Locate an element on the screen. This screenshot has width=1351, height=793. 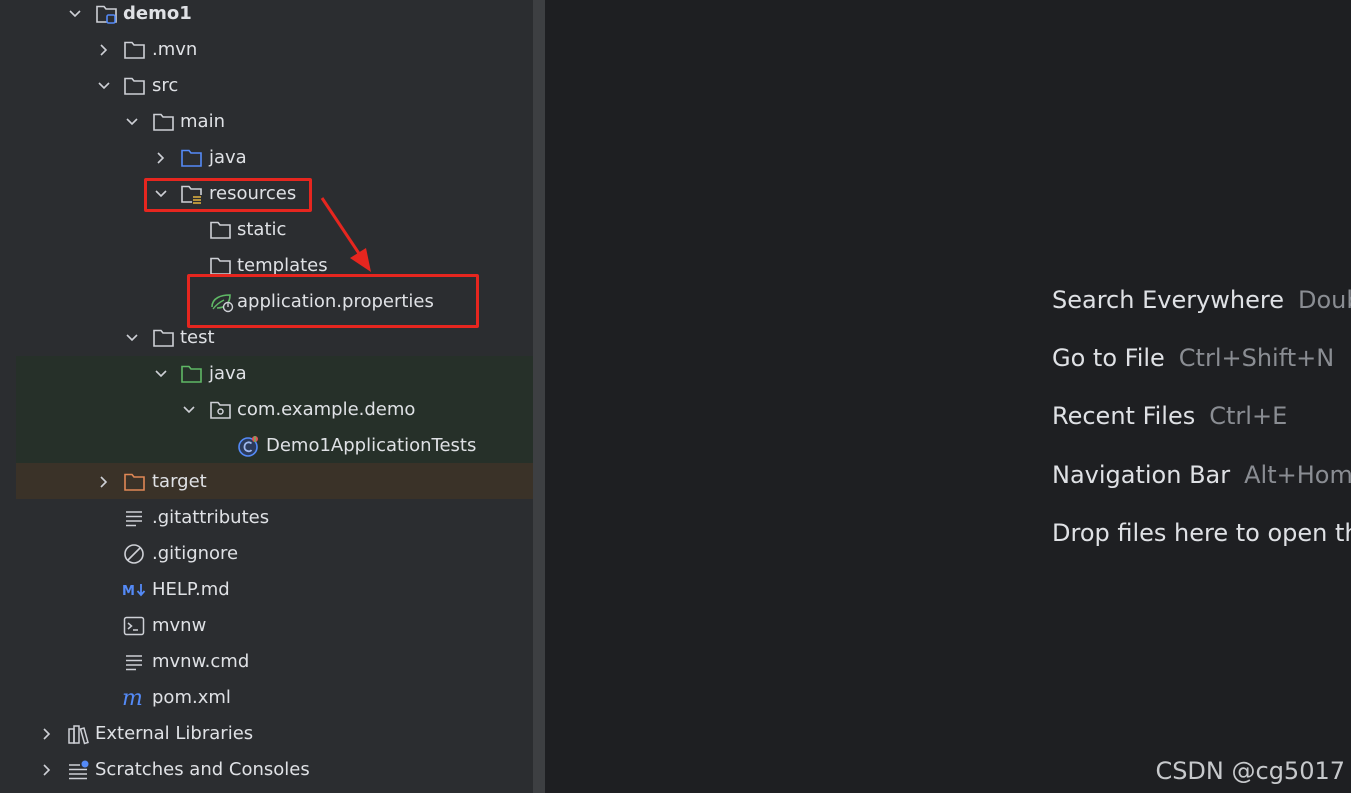
hint-action: Navigation Bar is located at coordinates (1141, 475).